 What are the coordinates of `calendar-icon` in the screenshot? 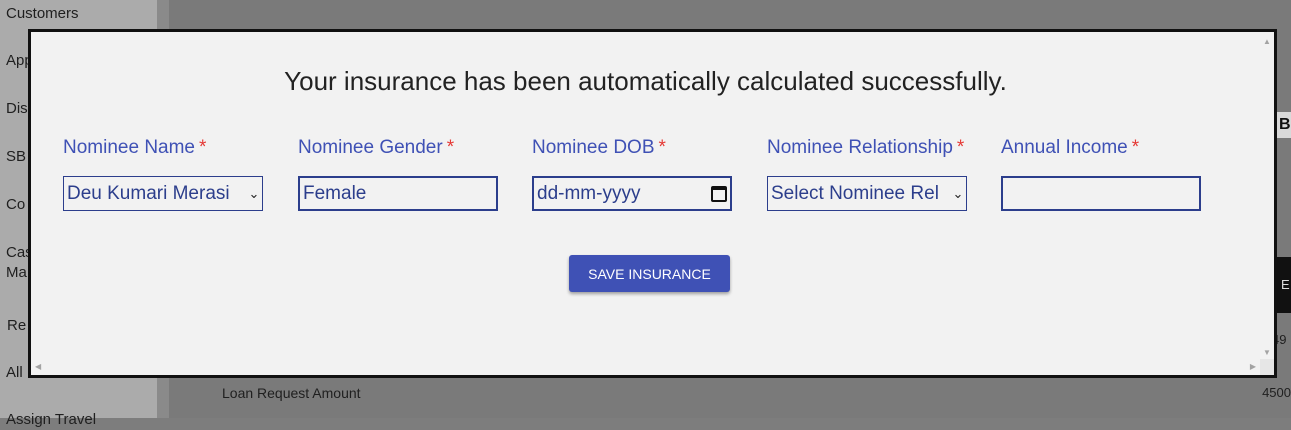 It's located at (719, 193).